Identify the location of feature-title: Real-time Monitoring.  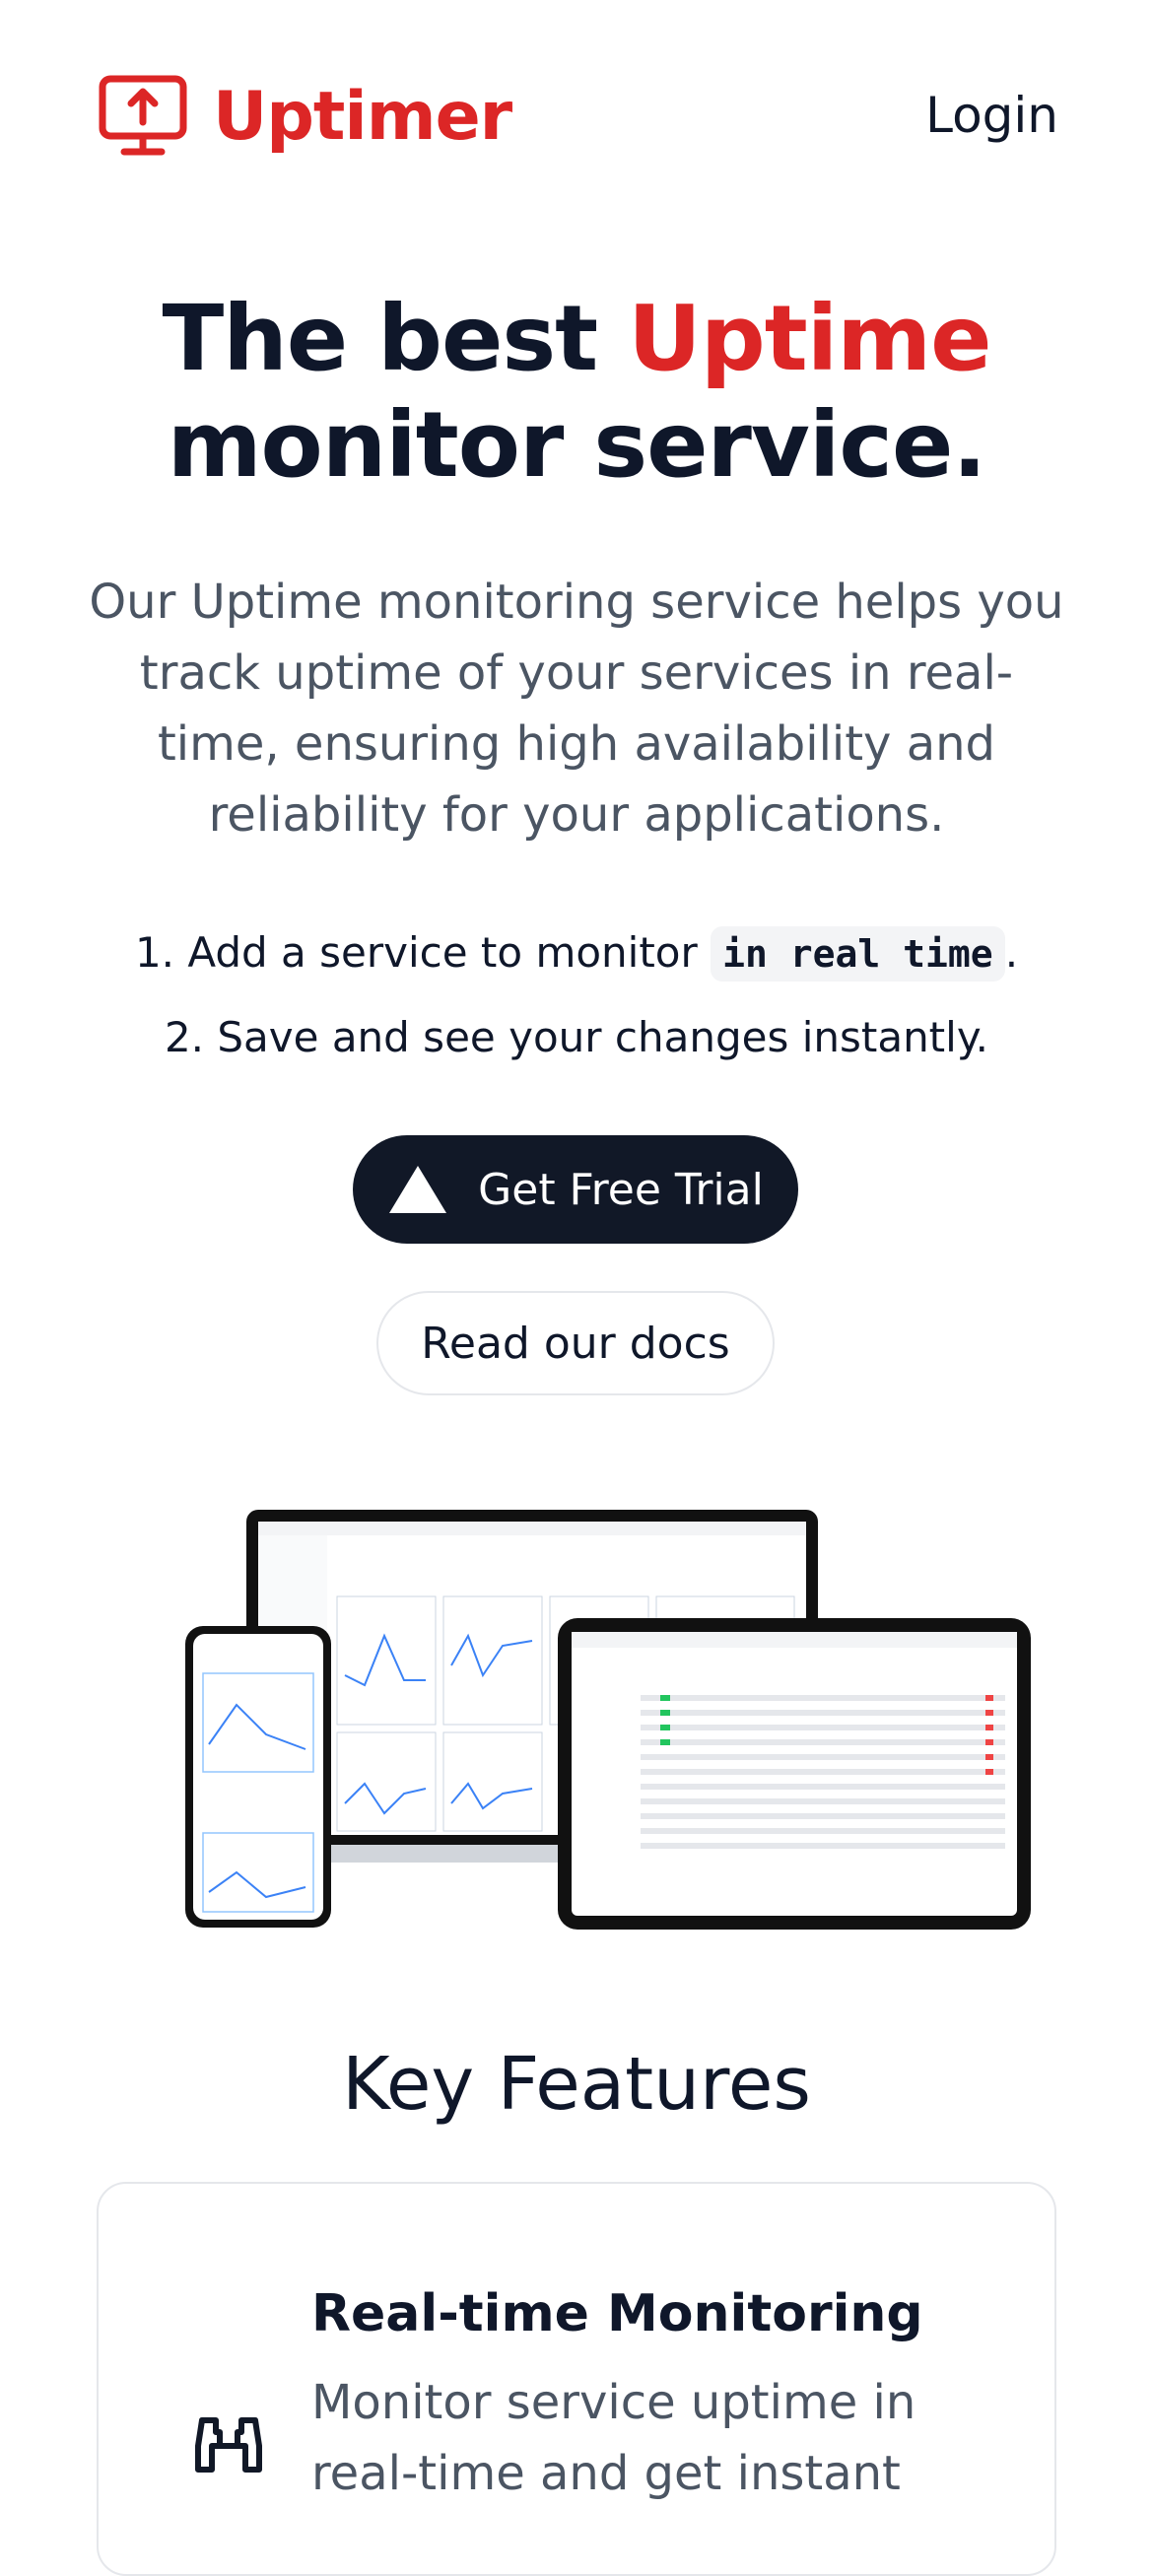
(617, 2313).